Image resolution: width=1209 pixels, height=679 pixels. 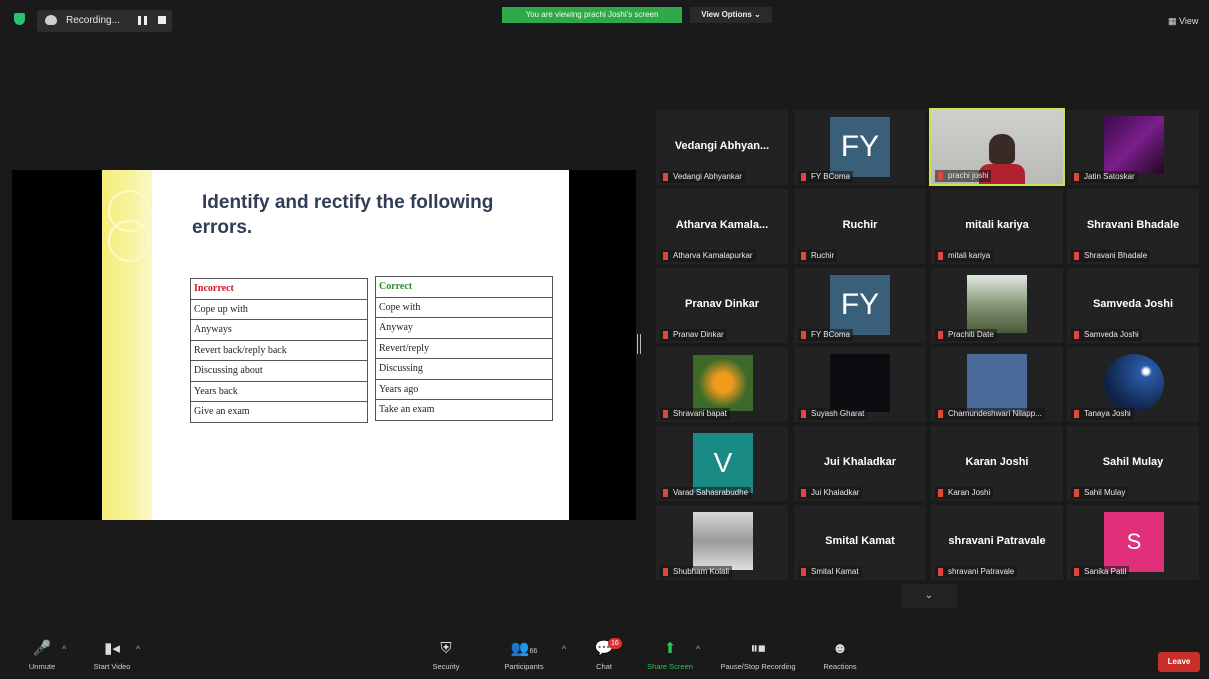 I want to click on table-cell: Cope up with, so click(x=279, y=309).